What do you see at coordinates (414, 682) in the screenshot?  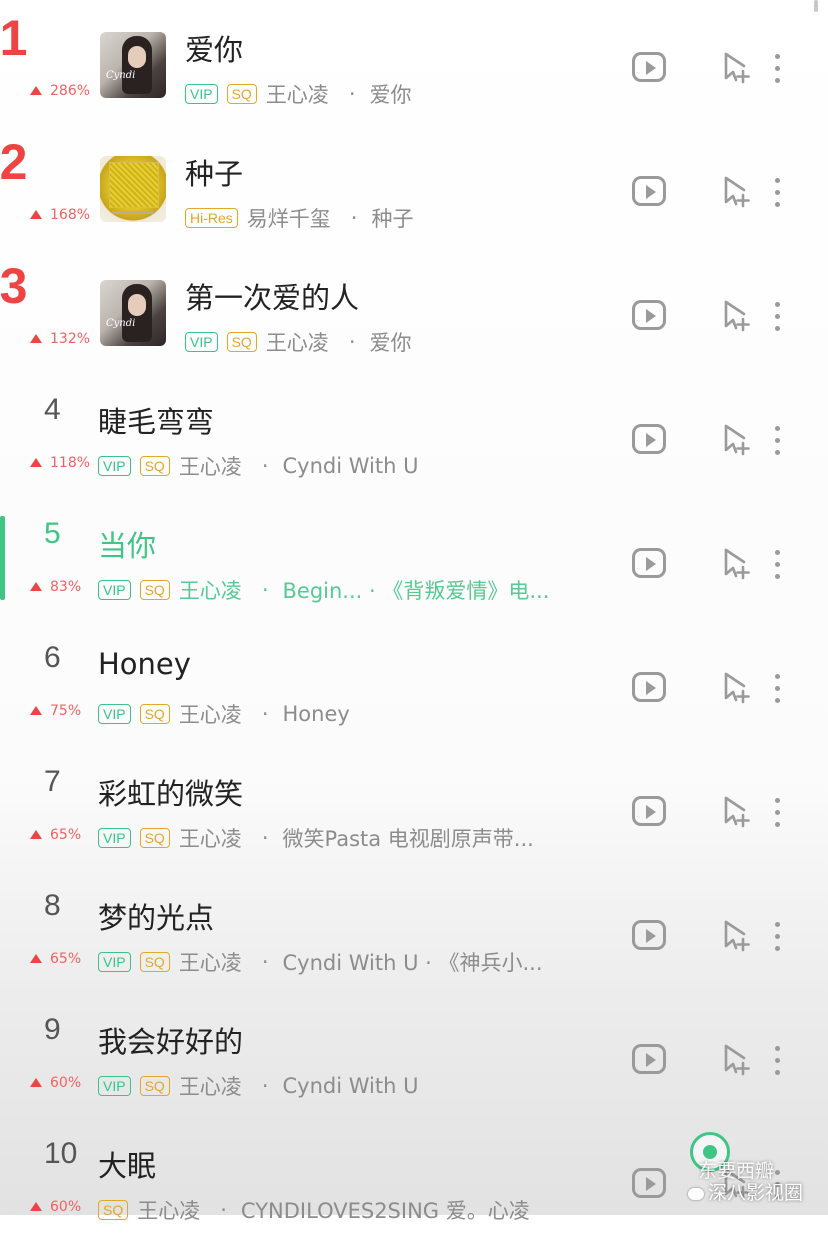 I see `song-row: 6 75% Honey VIP SQ 王心凌 · Honey` at bounding box center [414, 682].